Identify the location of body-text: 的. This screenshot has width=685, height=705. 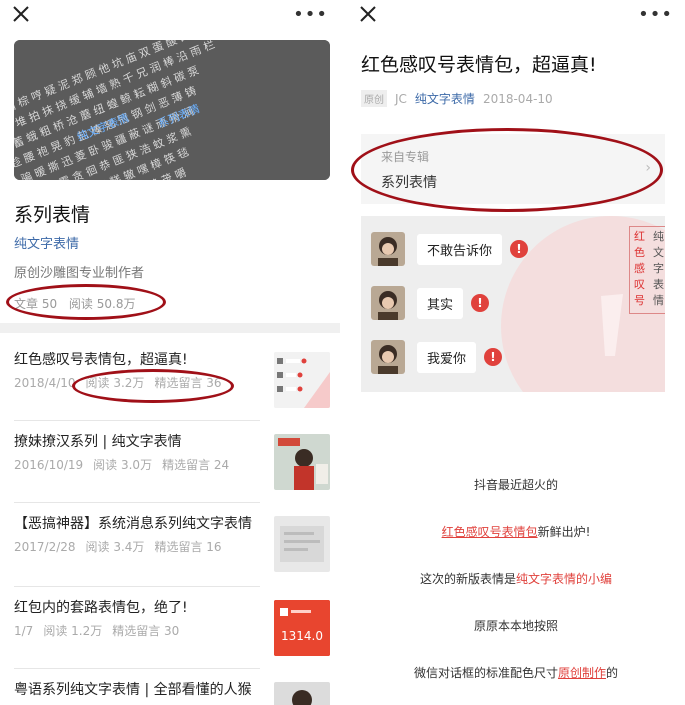
(612, 673).